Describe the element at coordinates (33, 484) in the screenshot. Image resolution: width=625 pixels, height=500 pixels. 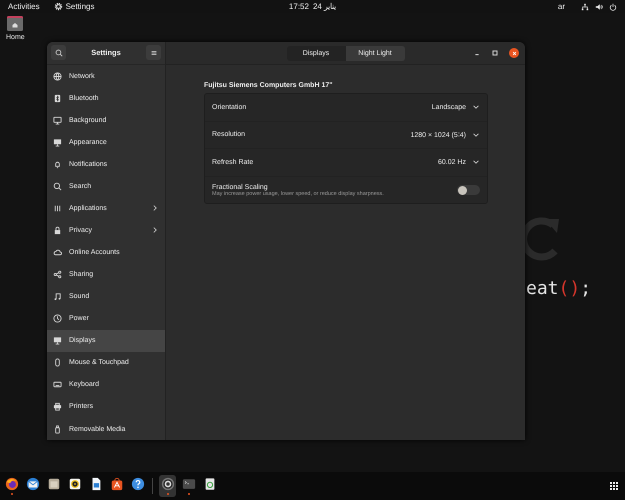
I see `envelope-icon` at that location.